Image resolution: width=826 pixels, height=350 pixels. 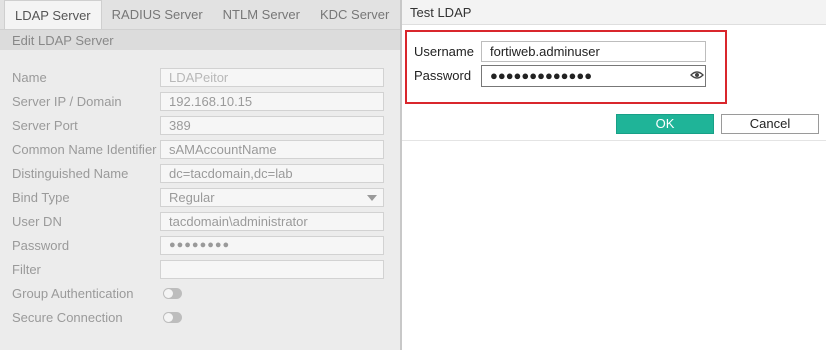 I want to click on tab-kdc-server: KDC Server, so click(x=354, y=14).